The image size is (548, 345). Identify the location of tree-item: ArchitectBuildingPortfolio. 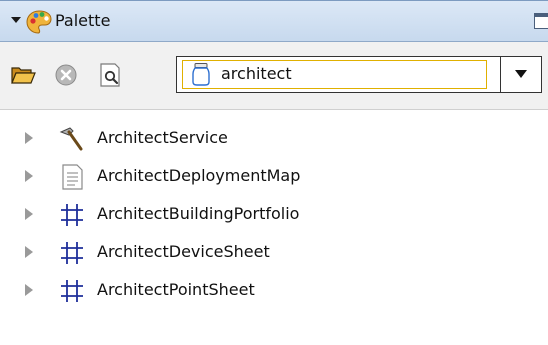
(274, 215).